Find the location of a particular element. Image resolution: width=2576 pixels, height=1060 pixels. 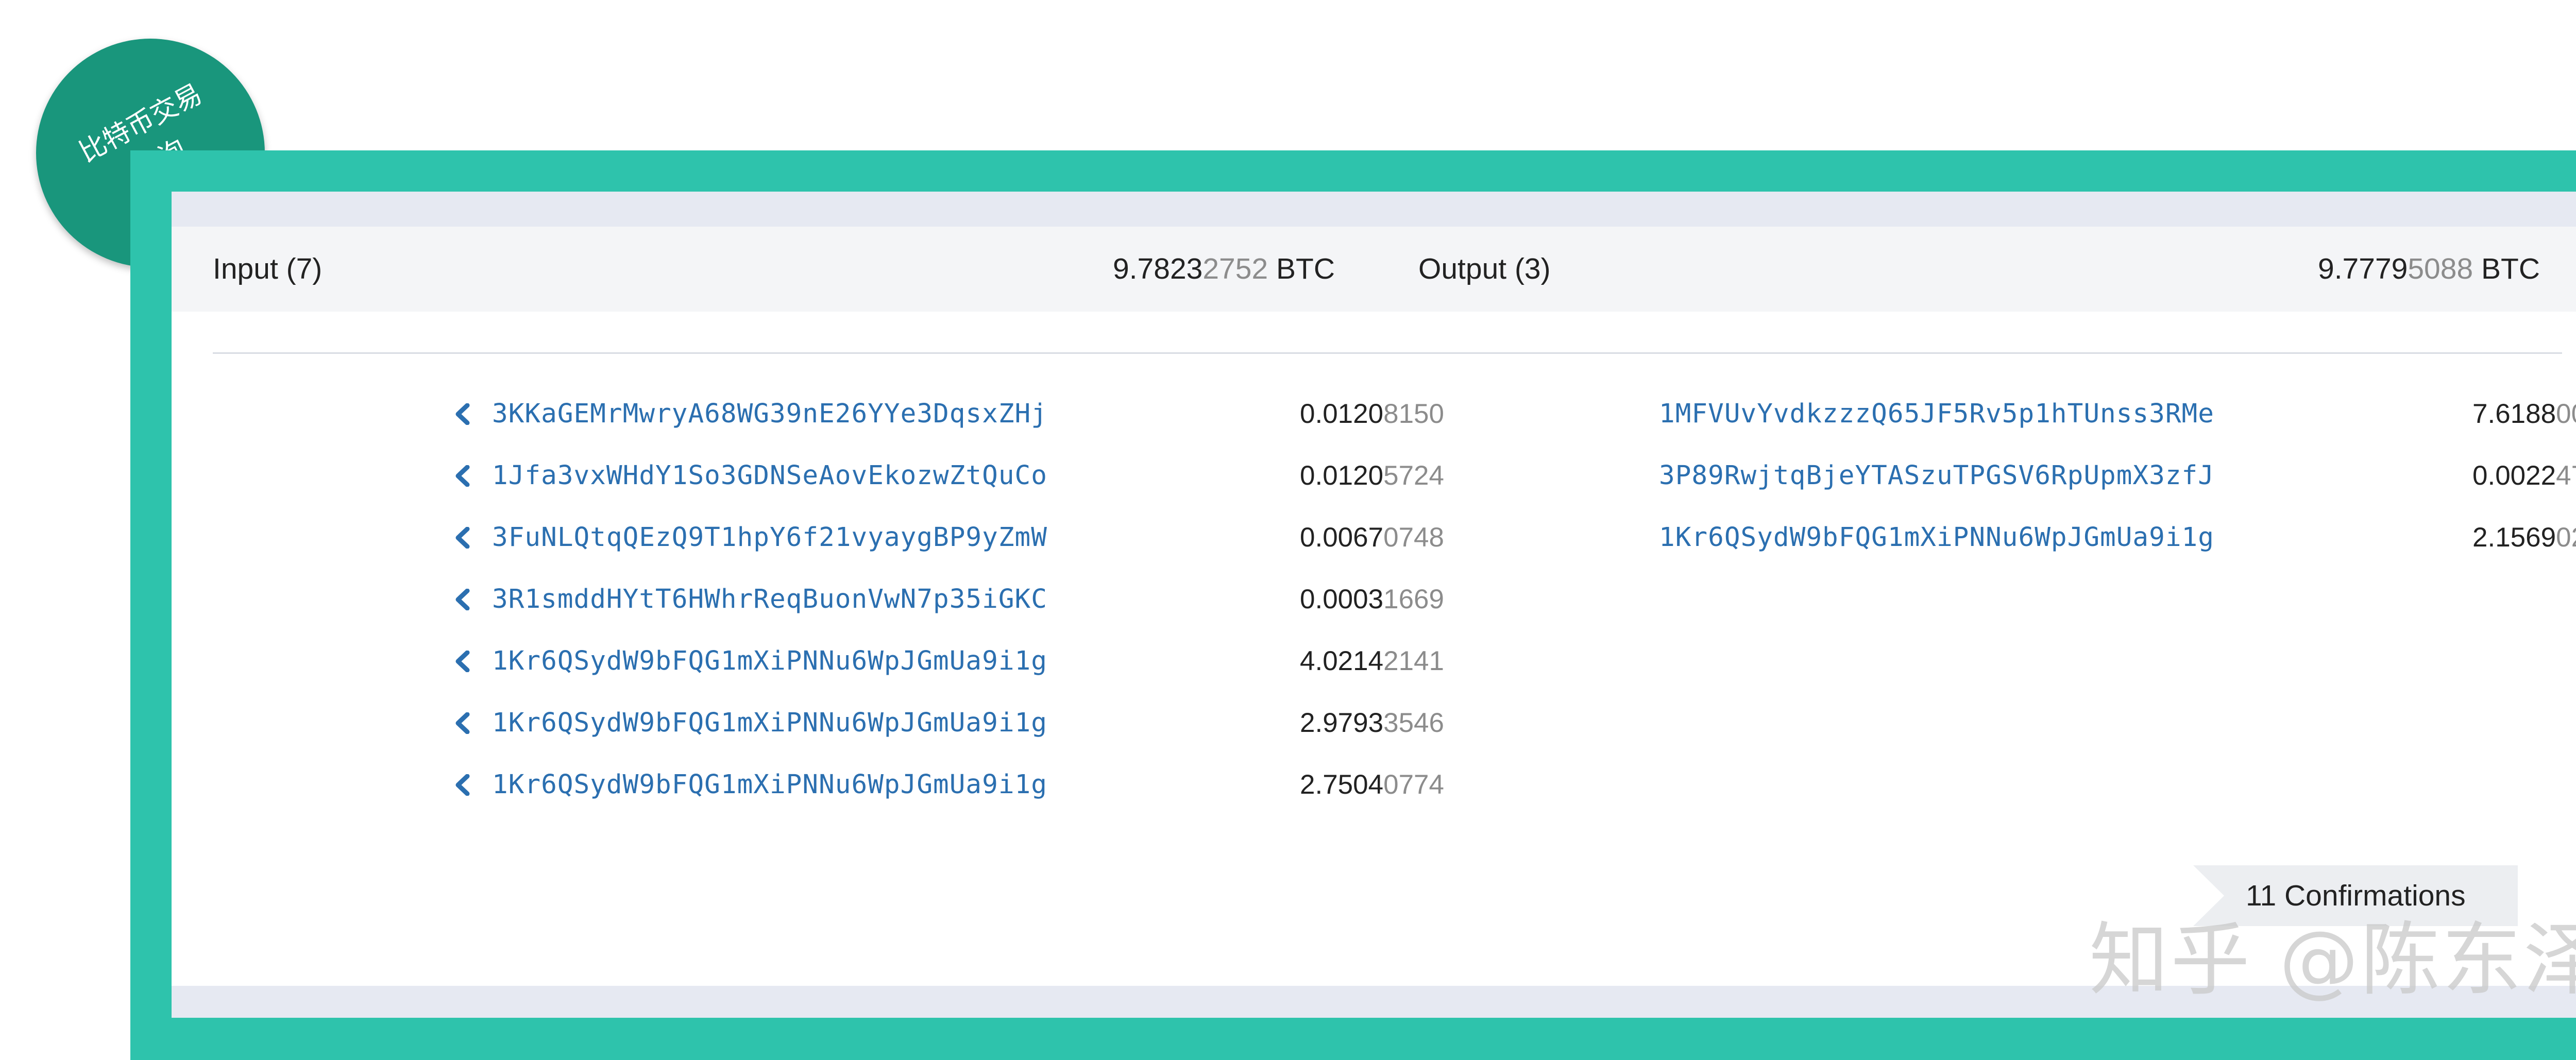

output-count-label: Output (3) is located at coordinates (1484, 268).